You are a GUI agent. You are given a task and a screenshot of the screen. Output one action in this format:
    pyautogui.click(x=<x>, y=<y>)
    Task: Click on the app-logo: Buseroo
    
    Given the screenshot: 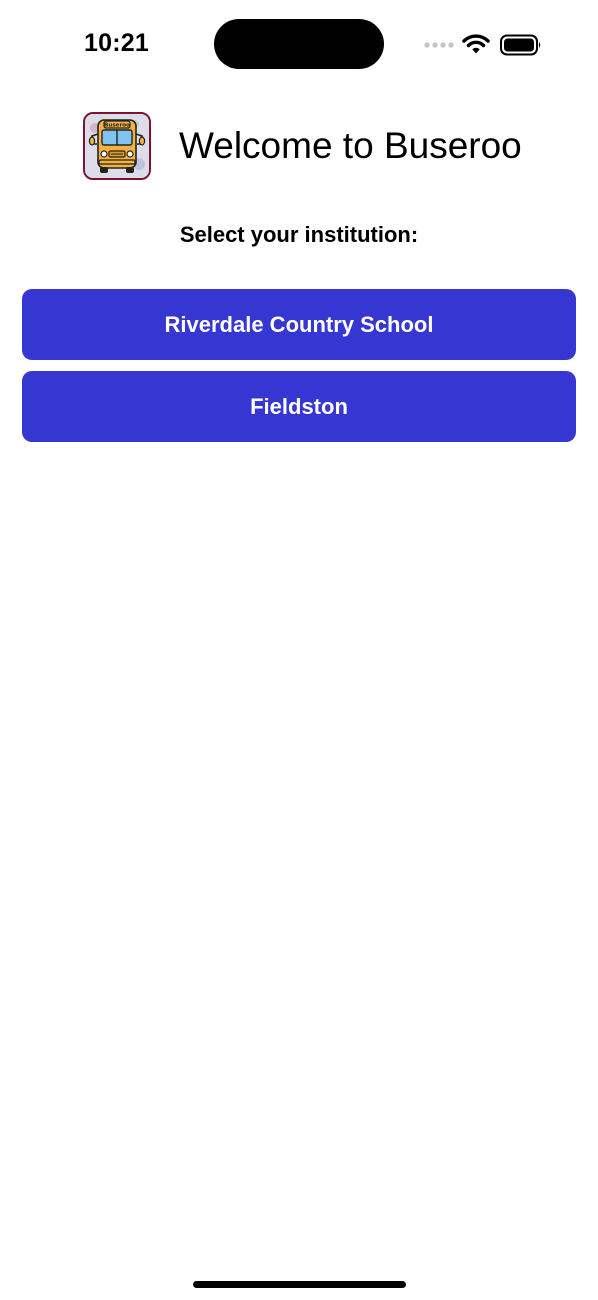 What is the action you would take?
    pyautogui.click(x=117, y=146)
    